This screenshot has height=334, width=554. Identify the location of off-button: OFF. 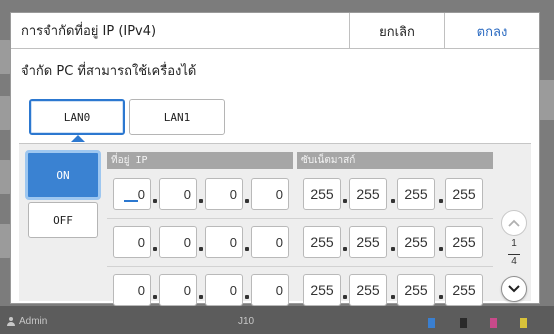
(63, 220).